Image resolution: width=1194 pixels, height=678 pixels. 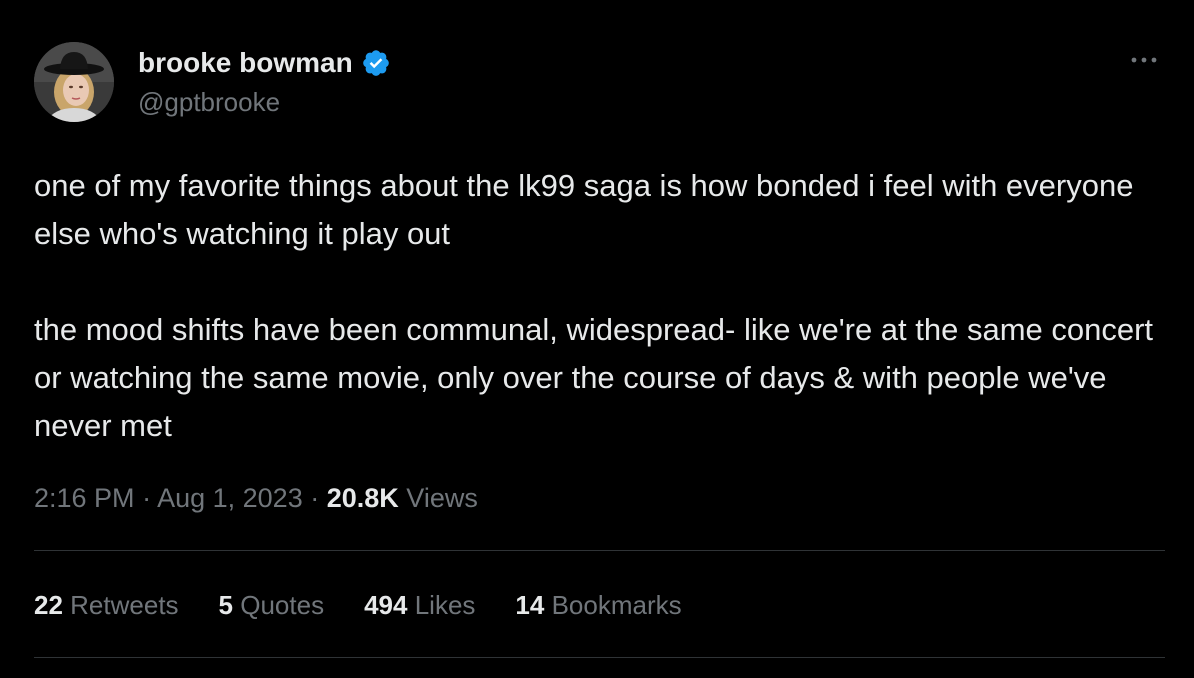 What do you see at coordinates (442, 498) in the screenshot?
I see `views-label: Views` at bounding box center [442, 498].